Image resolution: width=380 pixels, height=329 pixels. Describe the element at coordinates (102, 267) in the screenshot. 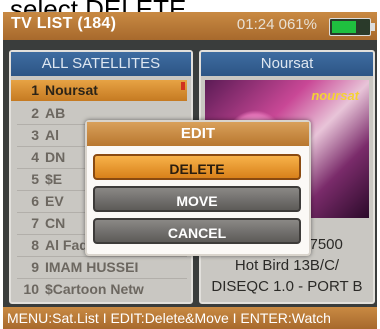

I see `channel-row: 9 IMAM HUSSEI` at that location.